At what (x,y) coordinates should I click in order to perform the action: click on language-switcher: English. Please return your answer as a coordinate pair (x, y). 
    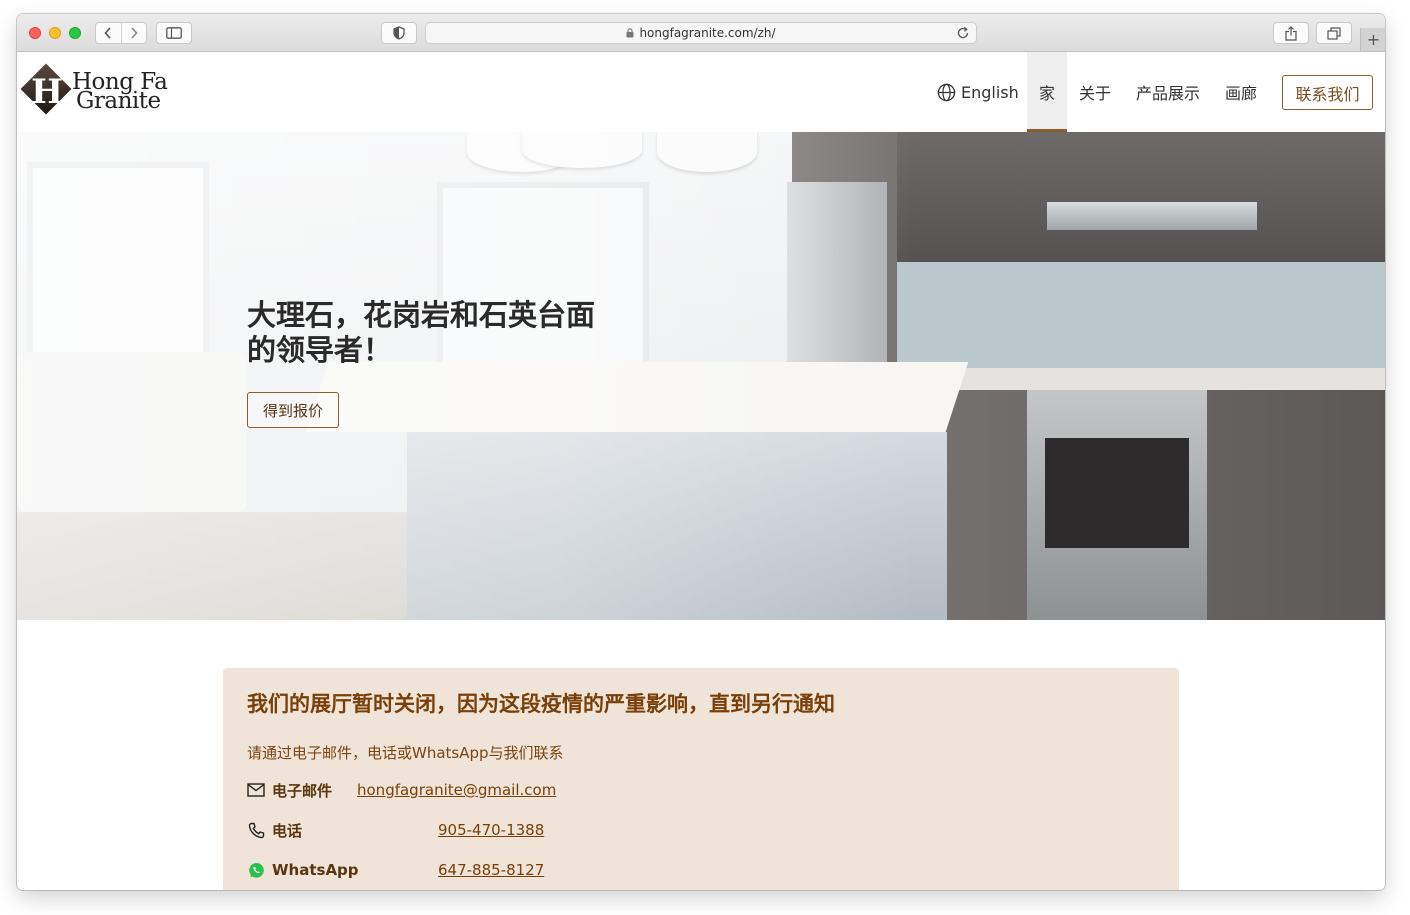
    Looking at the image, I should click on (978, 92).